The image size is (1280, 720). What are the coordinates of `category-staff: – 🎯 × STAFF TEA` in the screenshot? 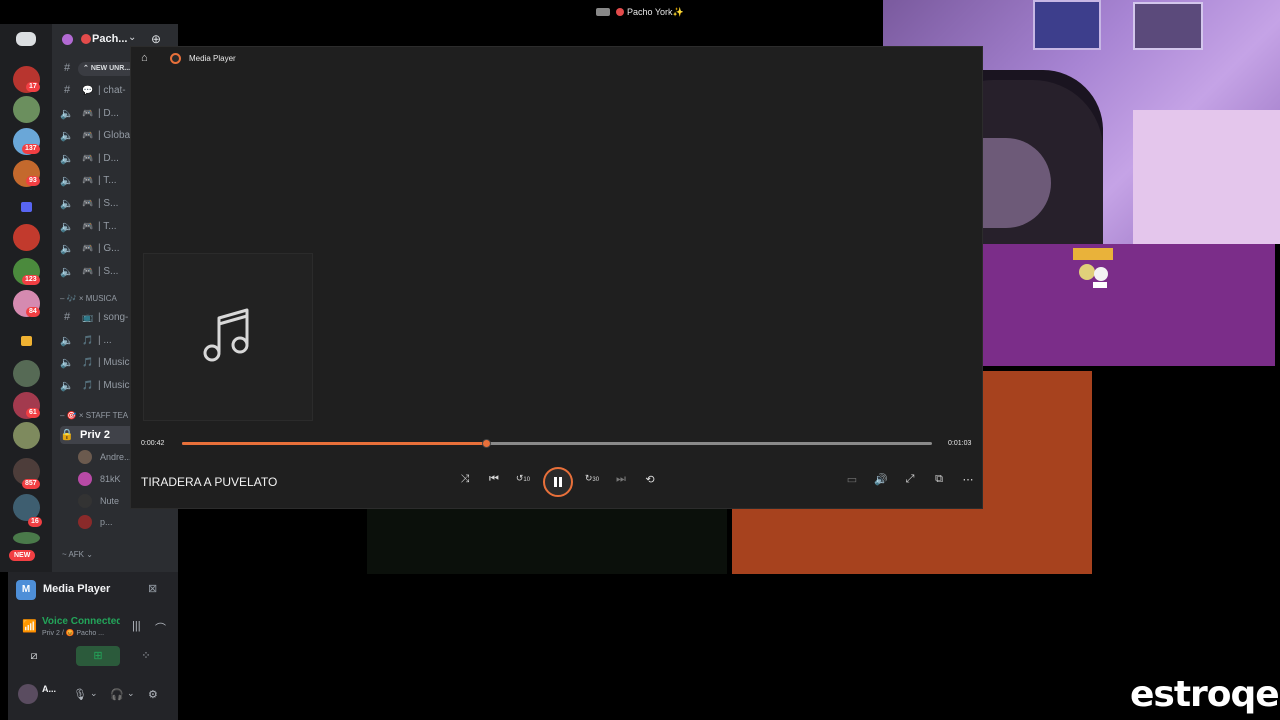 It's located at (94, 415).